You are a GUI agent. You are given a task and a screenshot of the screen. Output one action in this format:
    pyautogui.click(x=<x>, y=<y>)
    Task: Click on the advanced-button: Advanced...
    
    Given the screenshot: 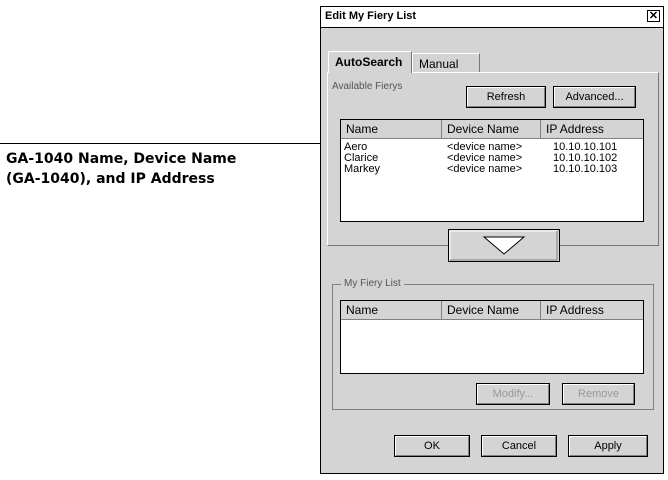 What is the action you would take?
    pyautogui.click(x=594, y=97)
    